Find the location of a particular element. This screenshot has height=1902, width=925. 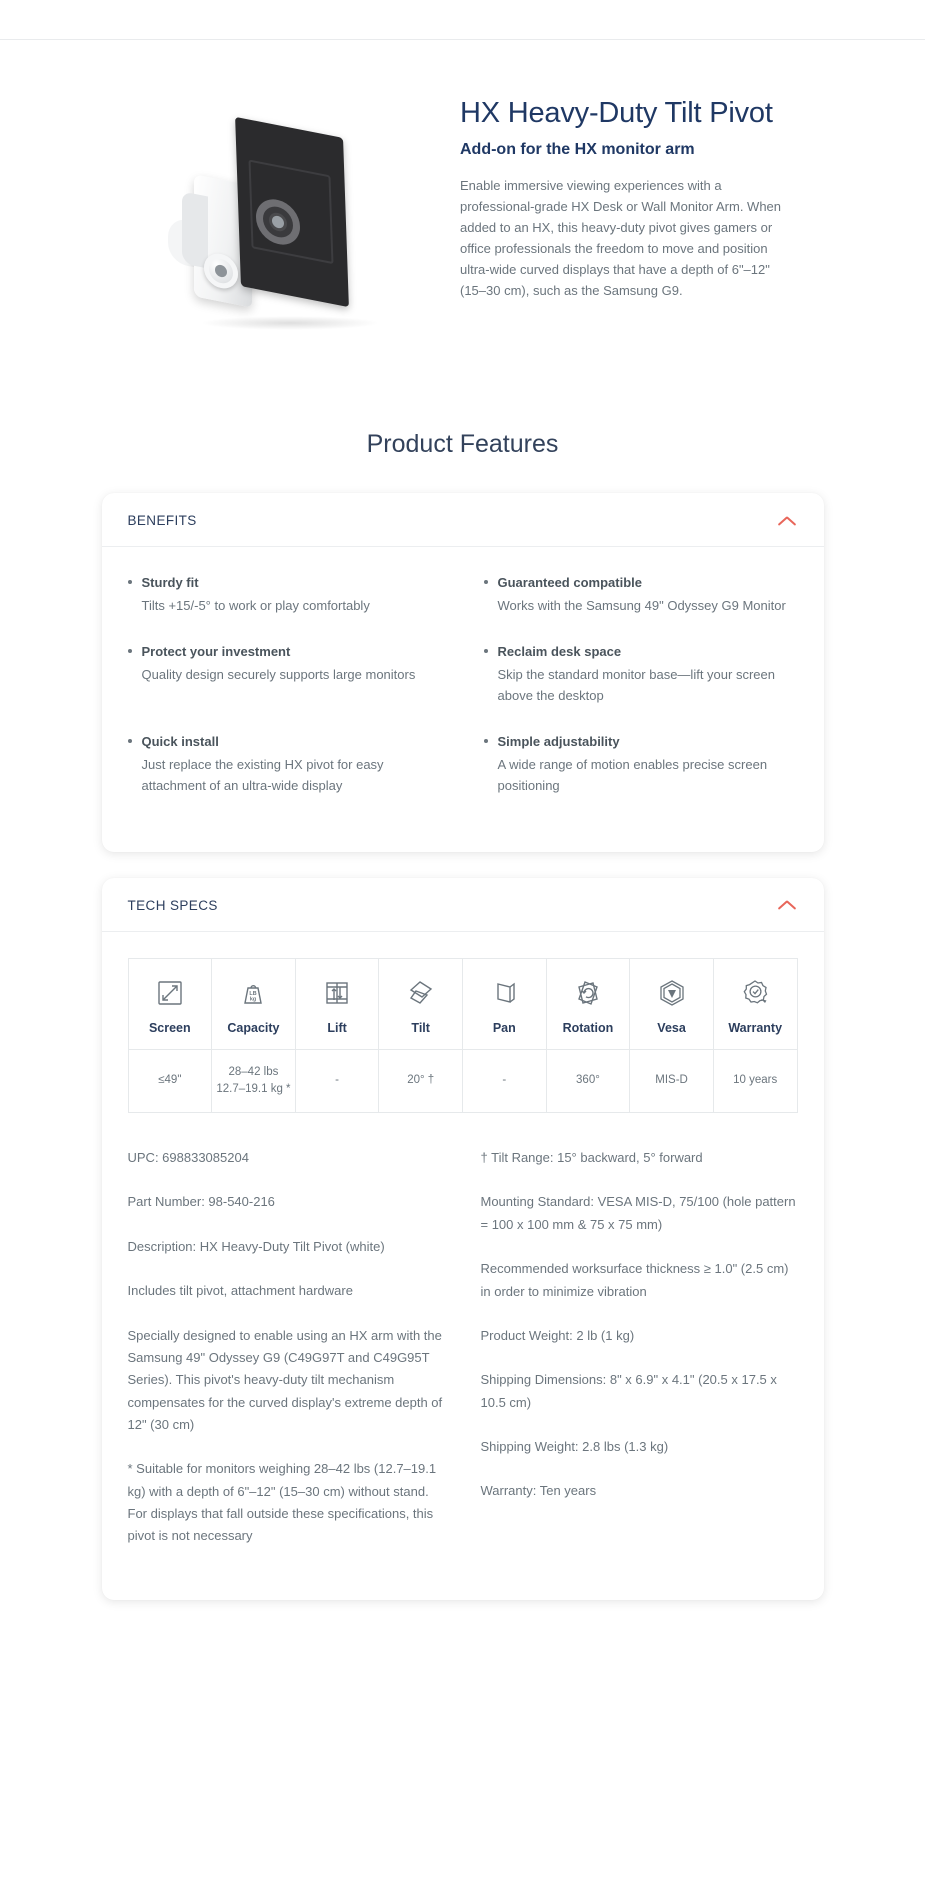

spec-column-warranty: Warranty is located at coordinates (755, 1003).